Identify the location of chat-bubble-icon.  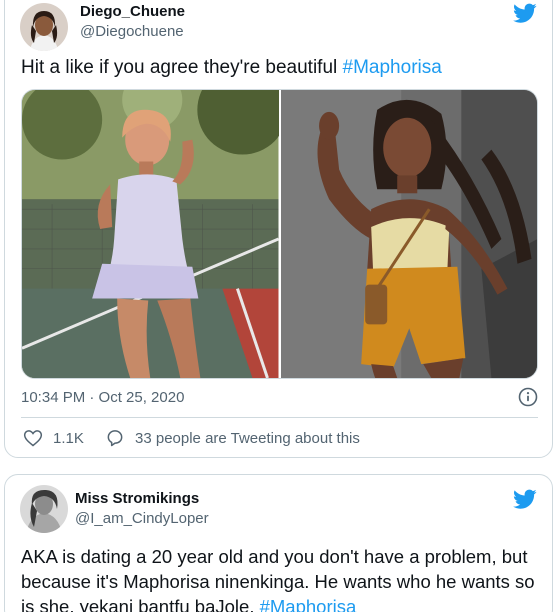
(115, 438).